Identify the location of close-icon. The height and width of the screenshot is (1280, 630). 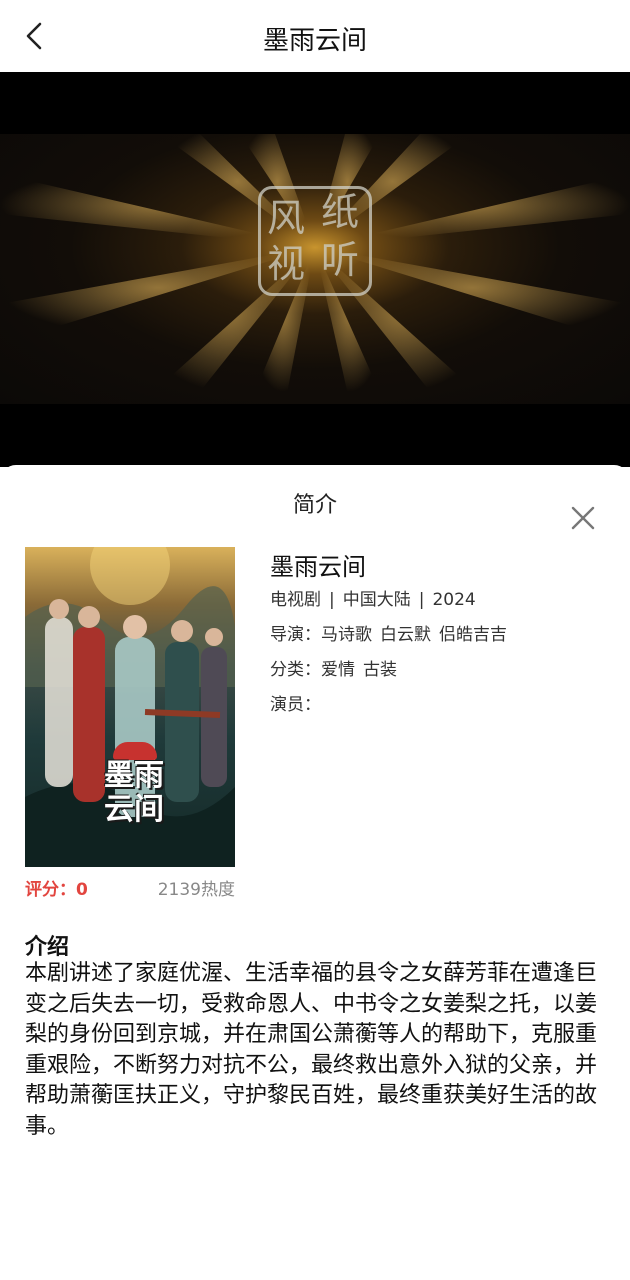
(583, 518).